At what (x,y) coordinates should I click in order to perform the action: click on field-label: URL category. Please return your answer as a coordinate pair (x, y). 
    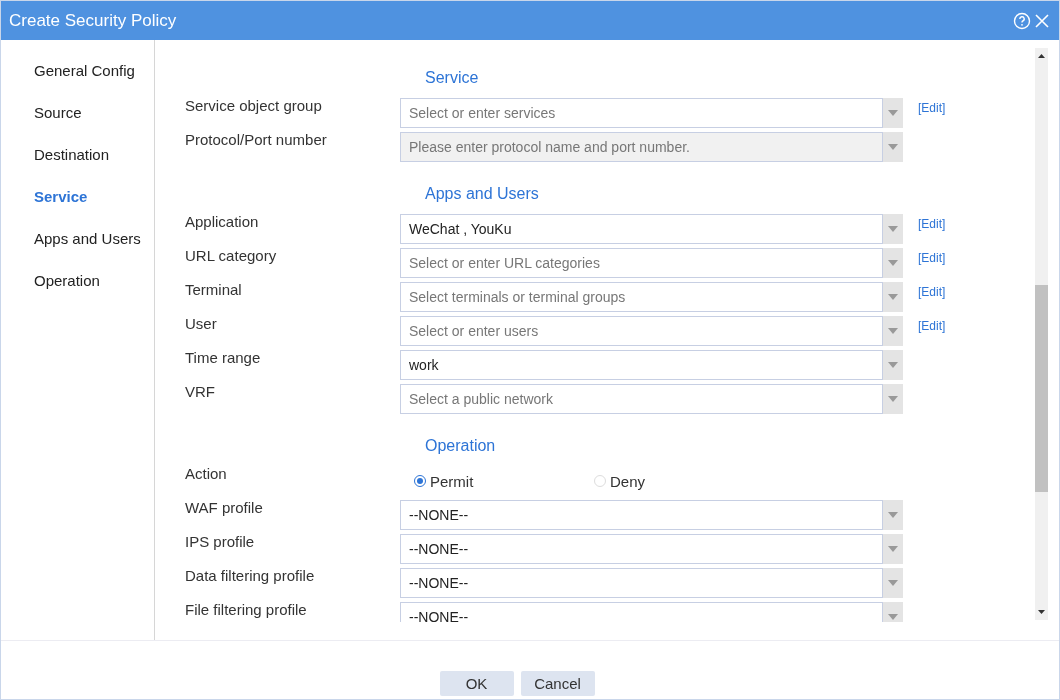
    Looking at the image, I should click on (231, 257).